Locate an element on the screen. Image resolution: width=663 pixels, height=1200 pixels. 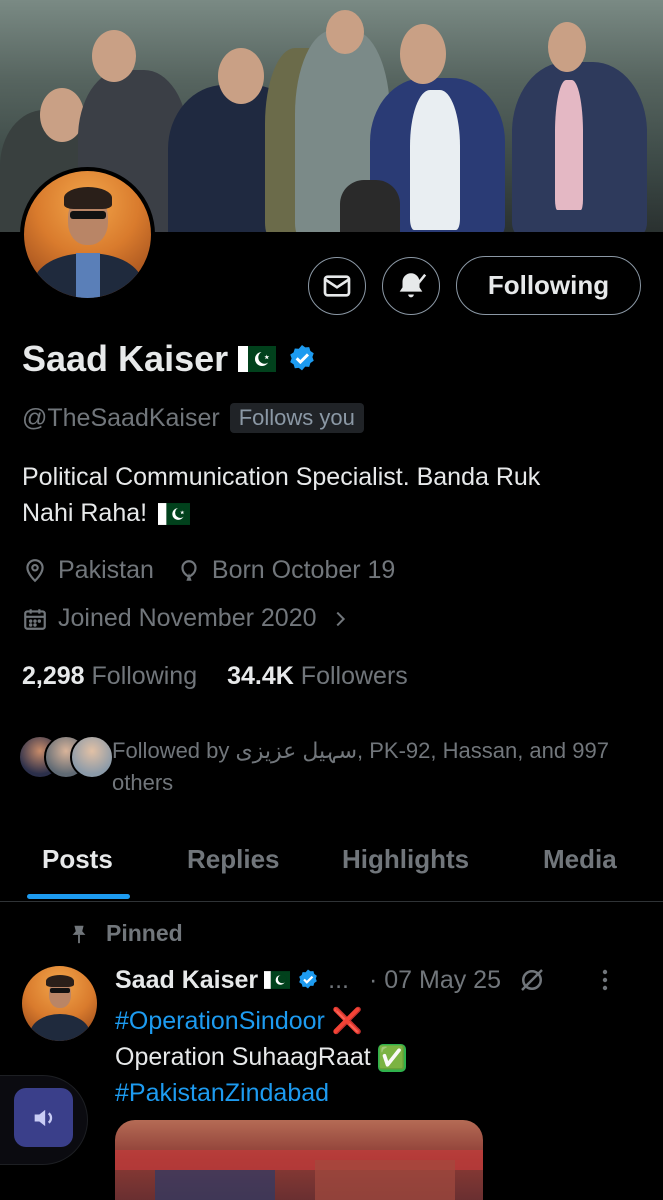
tab-posts: Posts is located at coordinates (77, 859).